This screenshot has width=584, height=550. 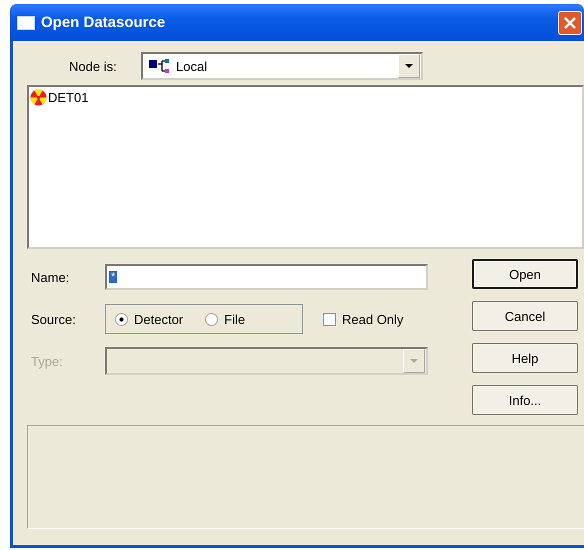 I want to click on dropdown-arrow-button, so click(x=409, y=66).